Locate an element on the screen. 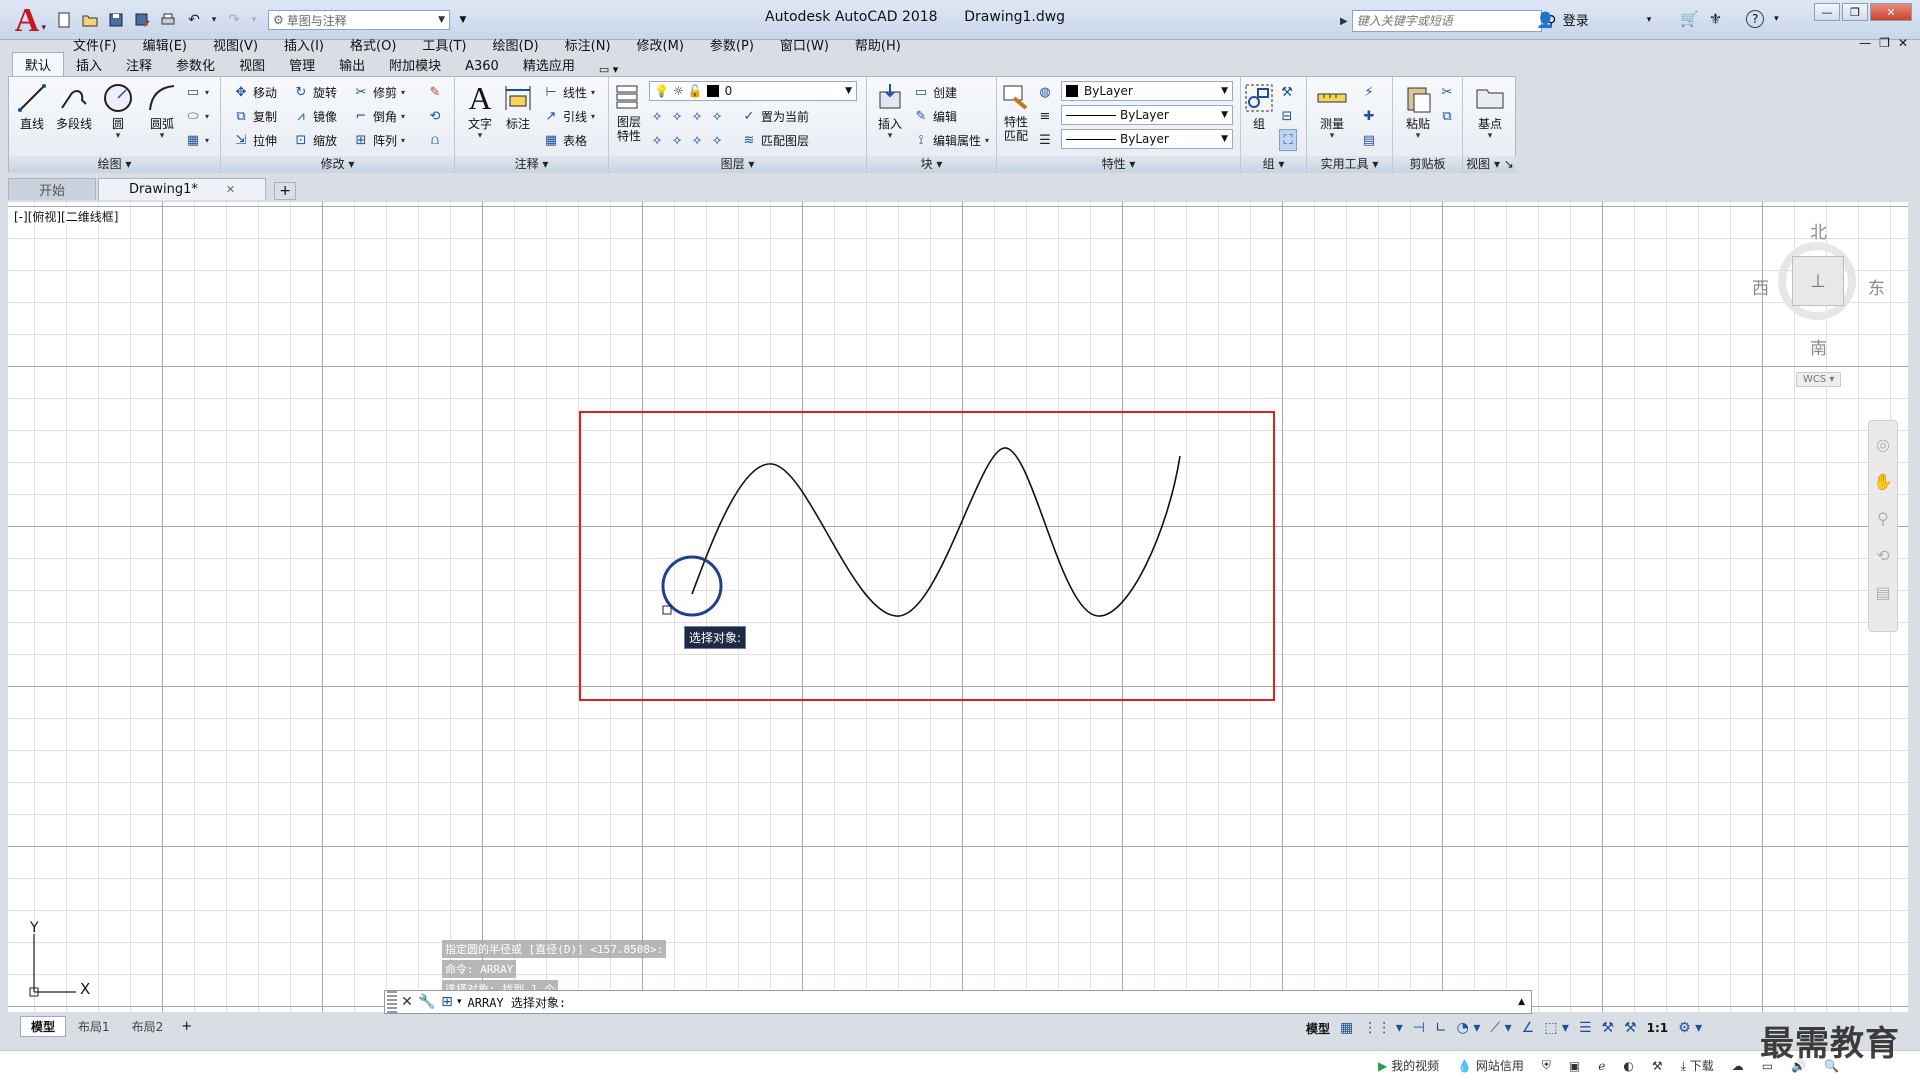  tab-output: 输出 is located at coordinates (352, 64).